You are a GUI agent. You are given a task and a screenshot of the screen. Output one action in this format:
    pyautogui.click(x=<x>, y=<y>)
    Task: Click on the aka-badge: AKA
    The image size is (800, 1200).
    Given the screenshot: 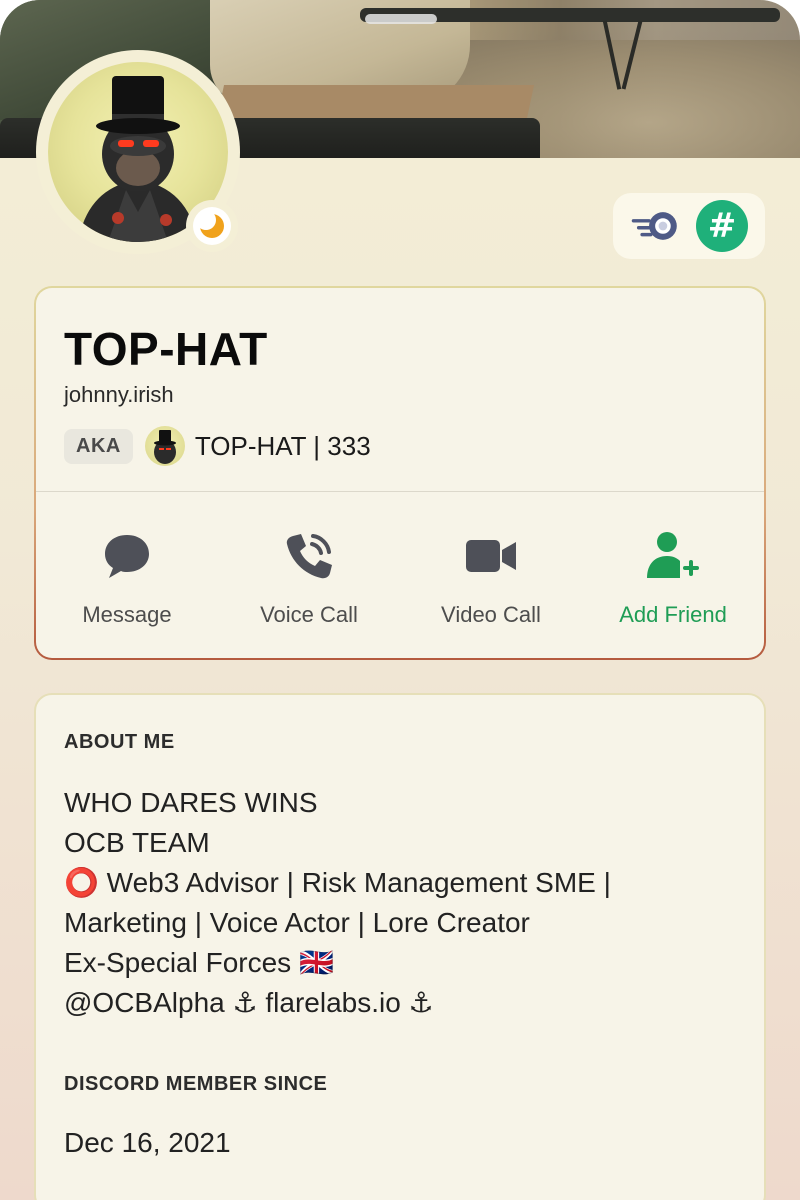 What is the action you would take?
    pyautogui.click(x=98, y=446)
    